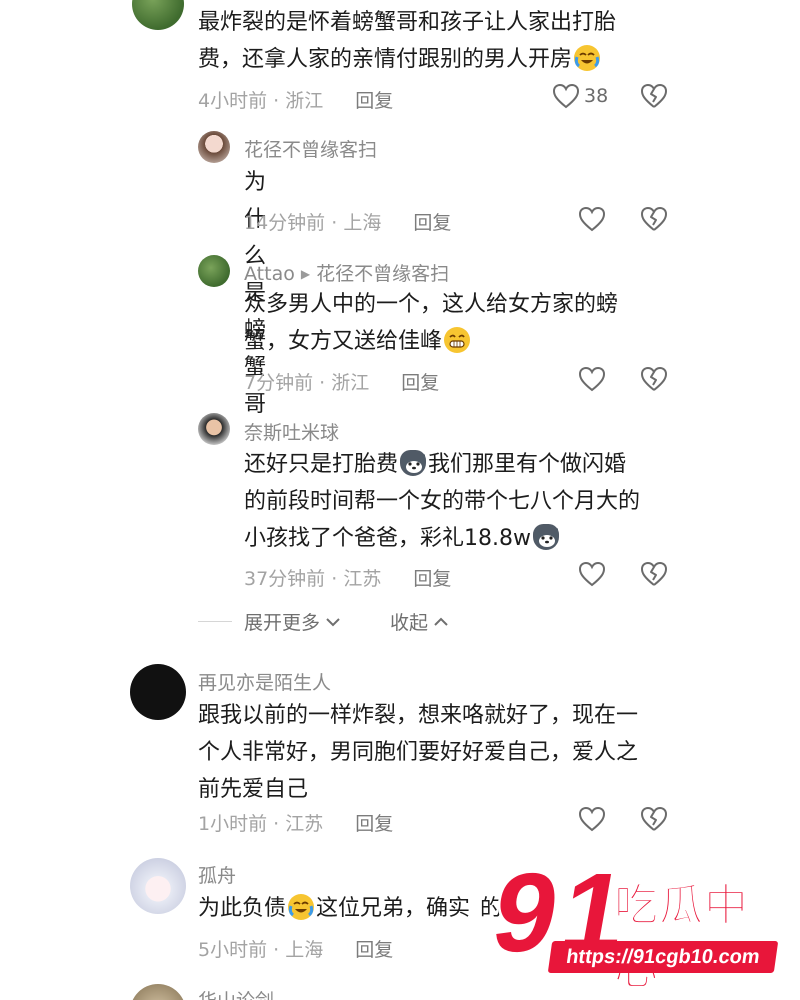  Describe the element at coordinates (431, 323) in the screenshot. I see `comment-text: 众多男人中的一个，这人给女方家的螃 蟹，女方又送给佳峰` at that location.